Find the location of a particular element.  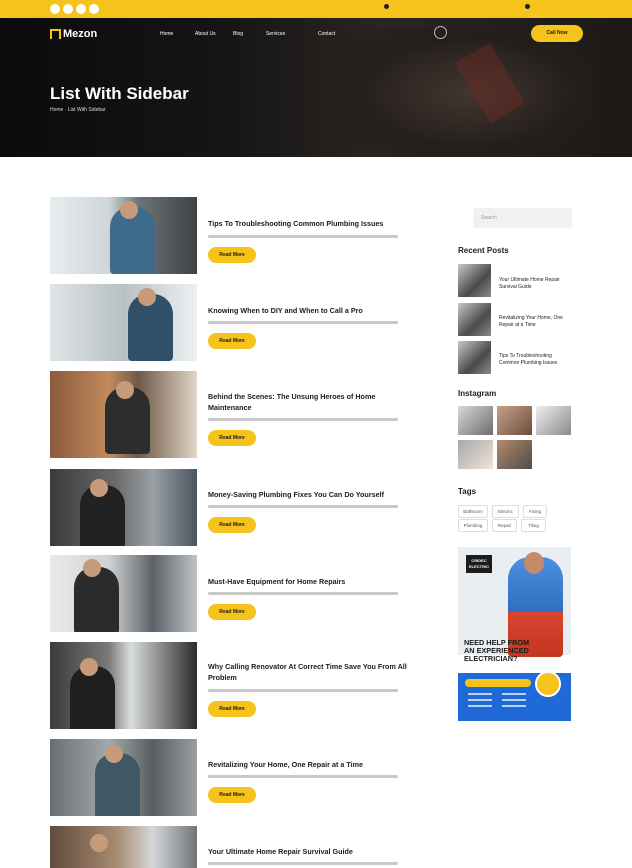

tags-heading: Tags is located at coordinates (467, 491).